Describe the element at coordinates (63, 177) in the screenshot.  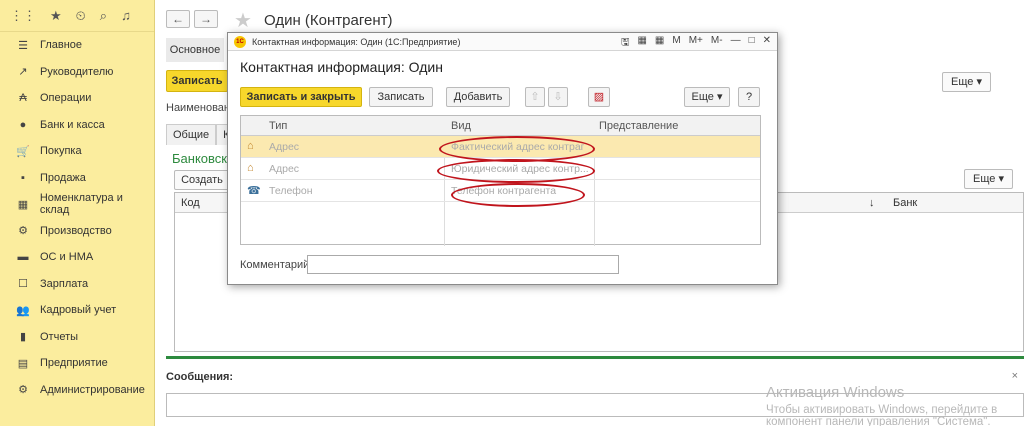
I see `sidebar-item-label: Продажа` at that location.